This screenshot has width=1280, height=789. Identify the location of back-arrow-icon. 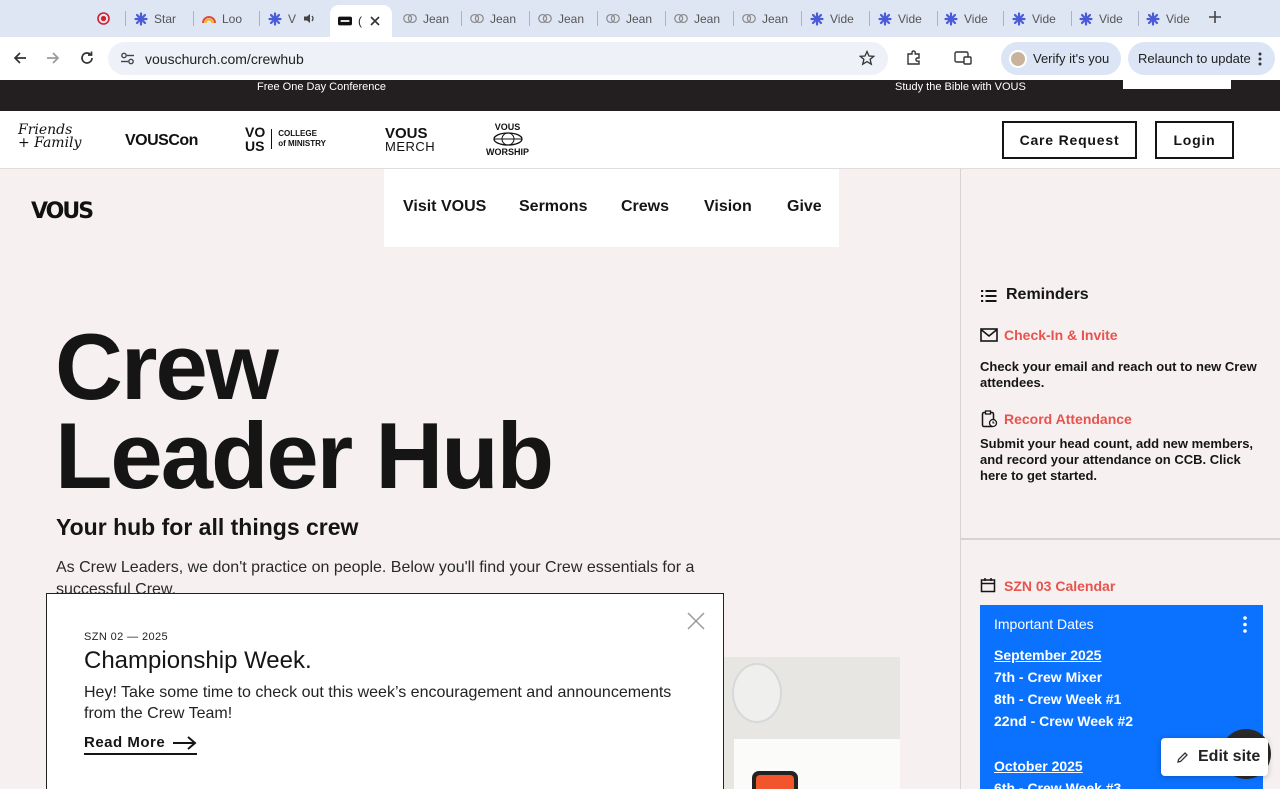
(19, 58).